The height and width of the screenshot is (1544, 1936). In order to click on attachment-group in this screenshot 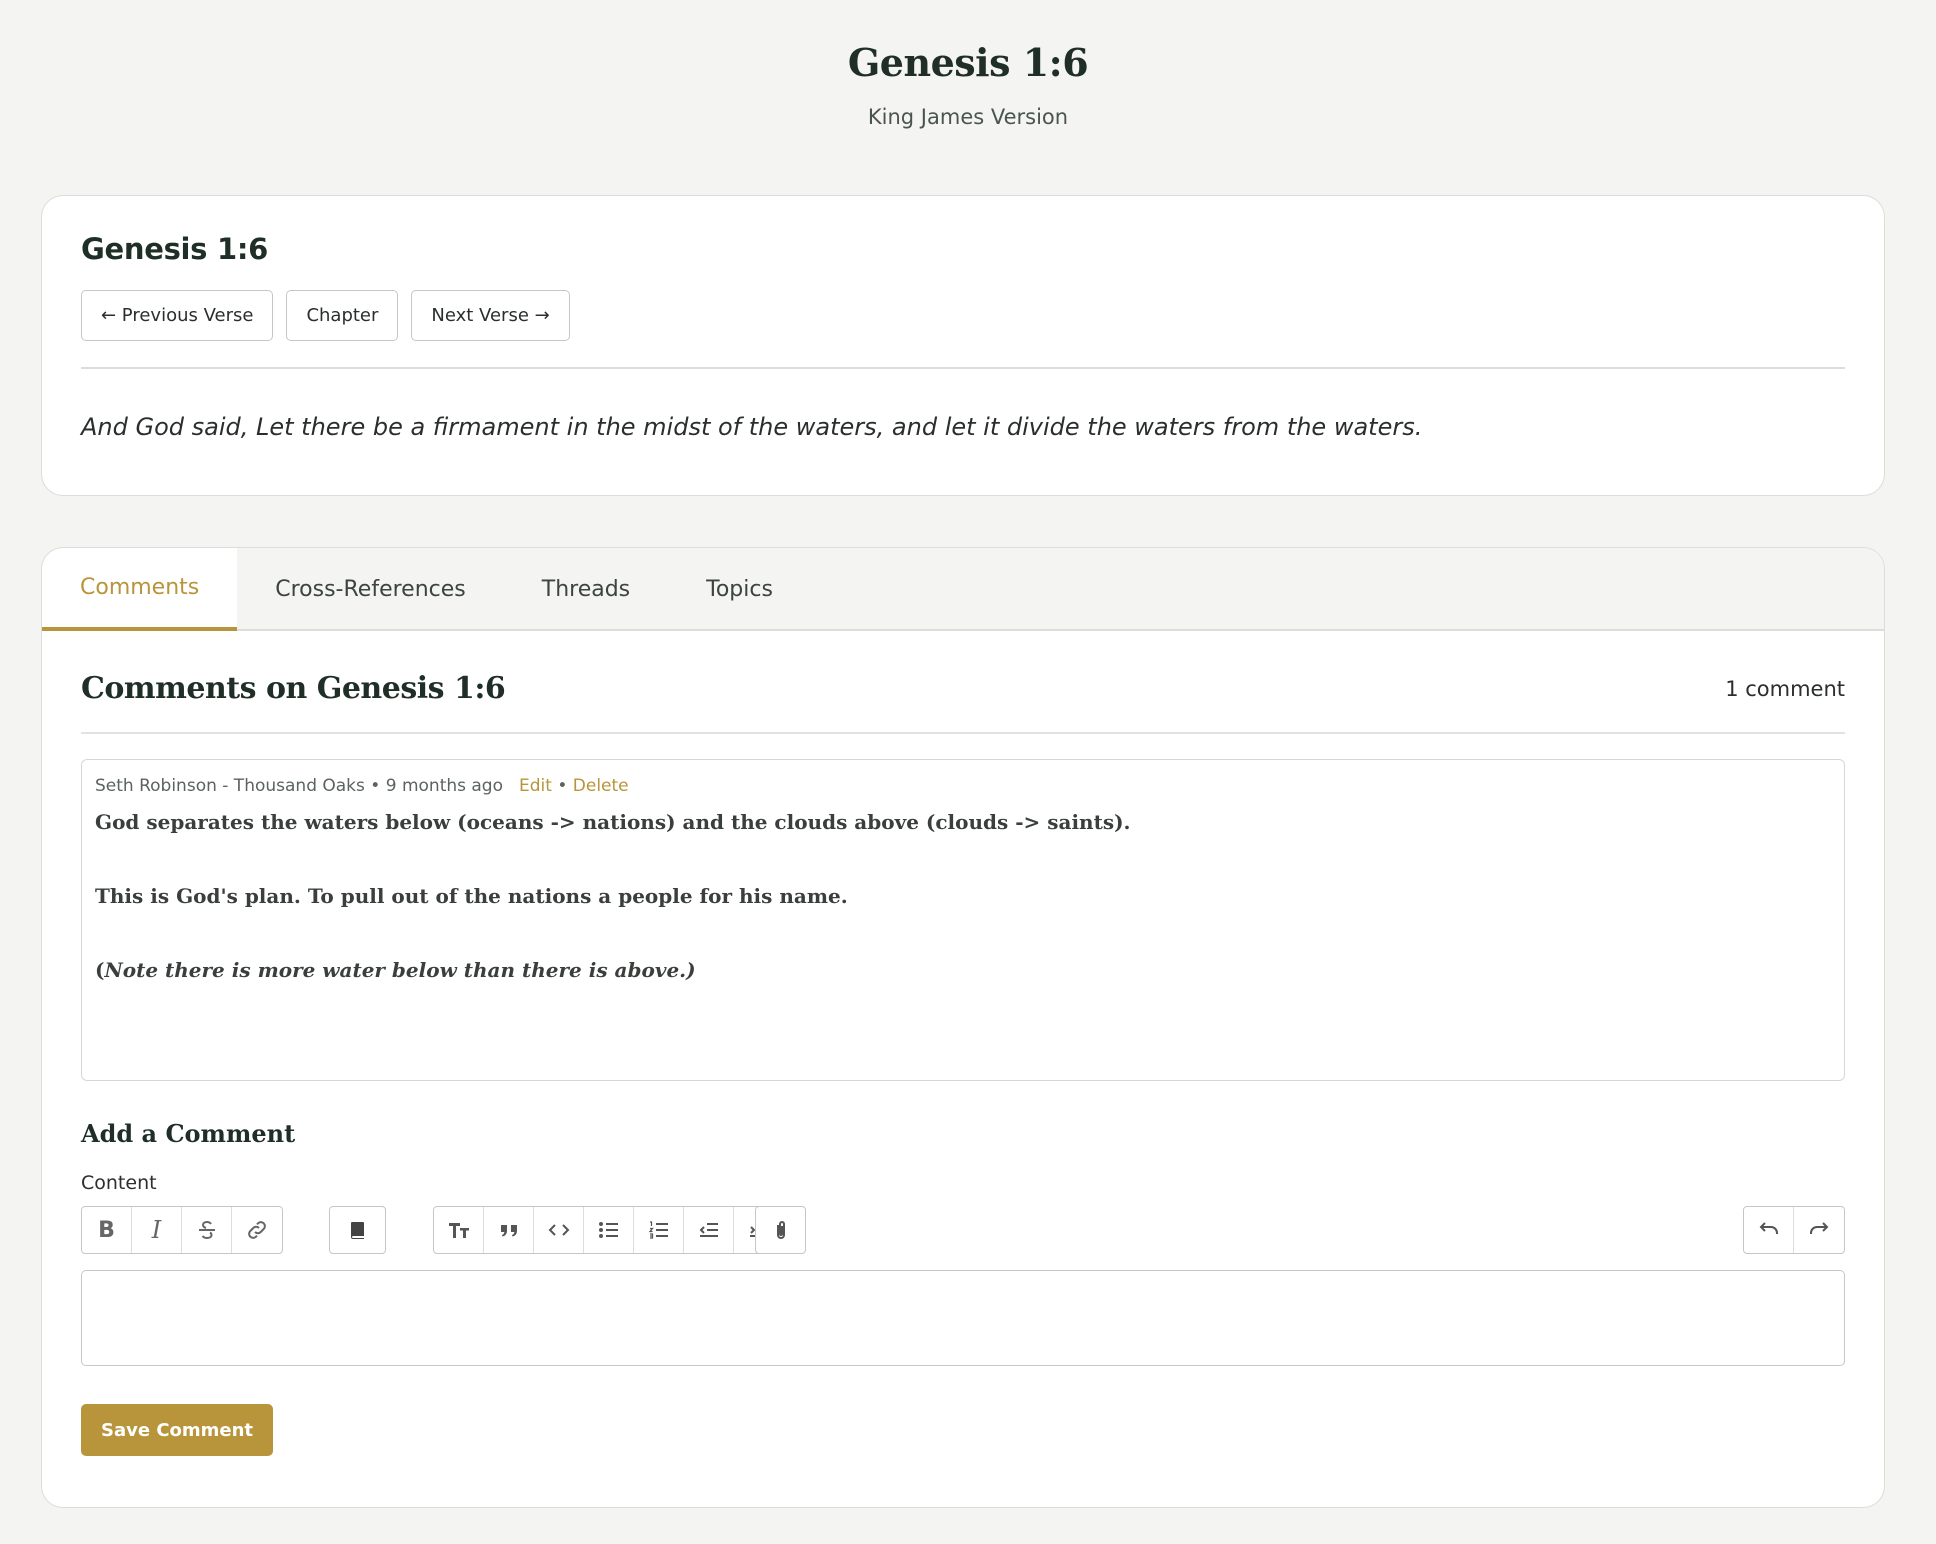, I will do `click(780, 1230)`.